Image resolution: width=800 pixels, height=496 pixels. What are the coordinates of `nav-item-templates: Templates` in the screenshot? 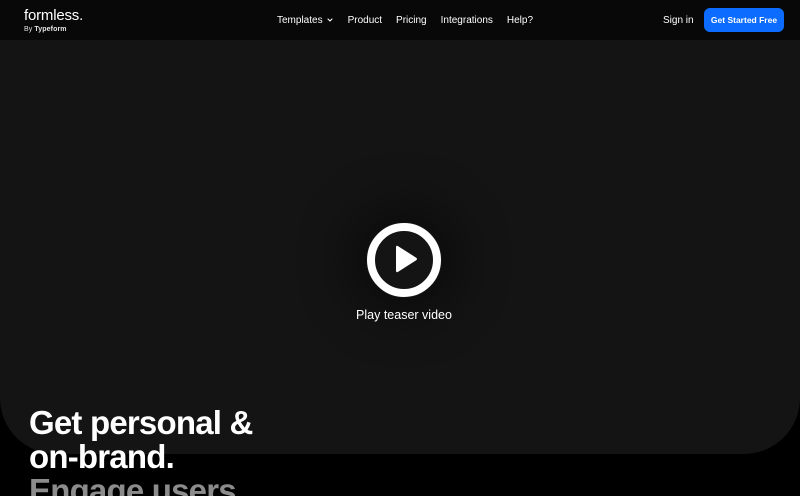 It's located at (305, 20).